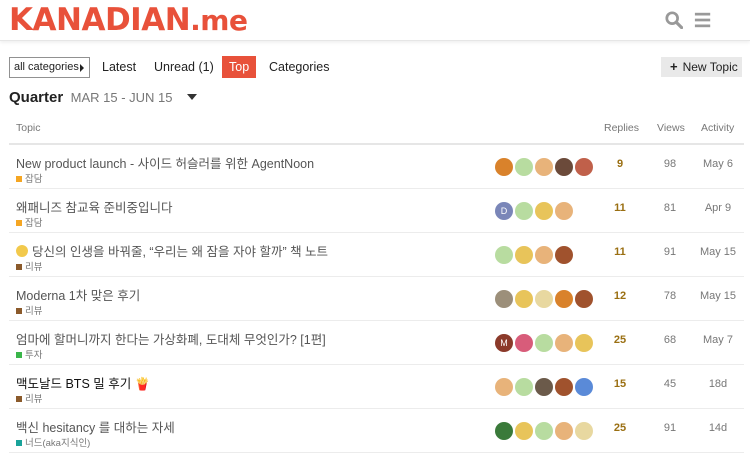 The image size is (750, 455). Describe the element at coordinates (376, 211) in the screenshot. I see `topic-row: 왜패니즈 참교육 준비중입니다 잡담 D 11 81 Apr 9` at that location.